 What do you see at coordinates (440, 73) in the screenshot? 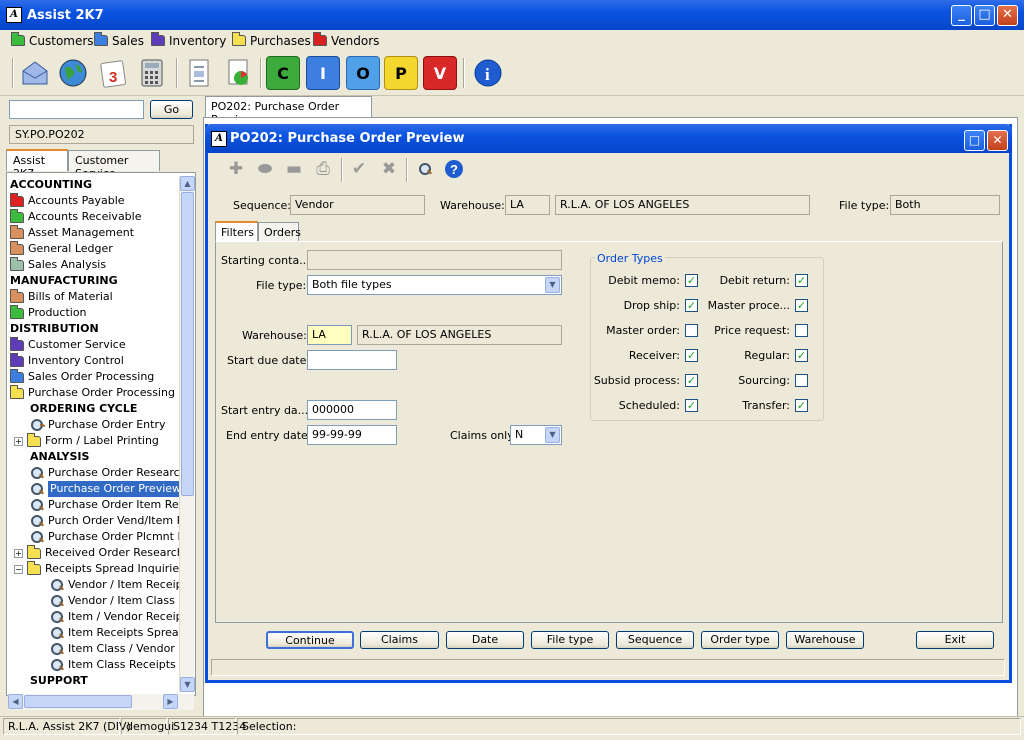
I see `vendors-folder-icon: V` at bounding box center [440, 73].